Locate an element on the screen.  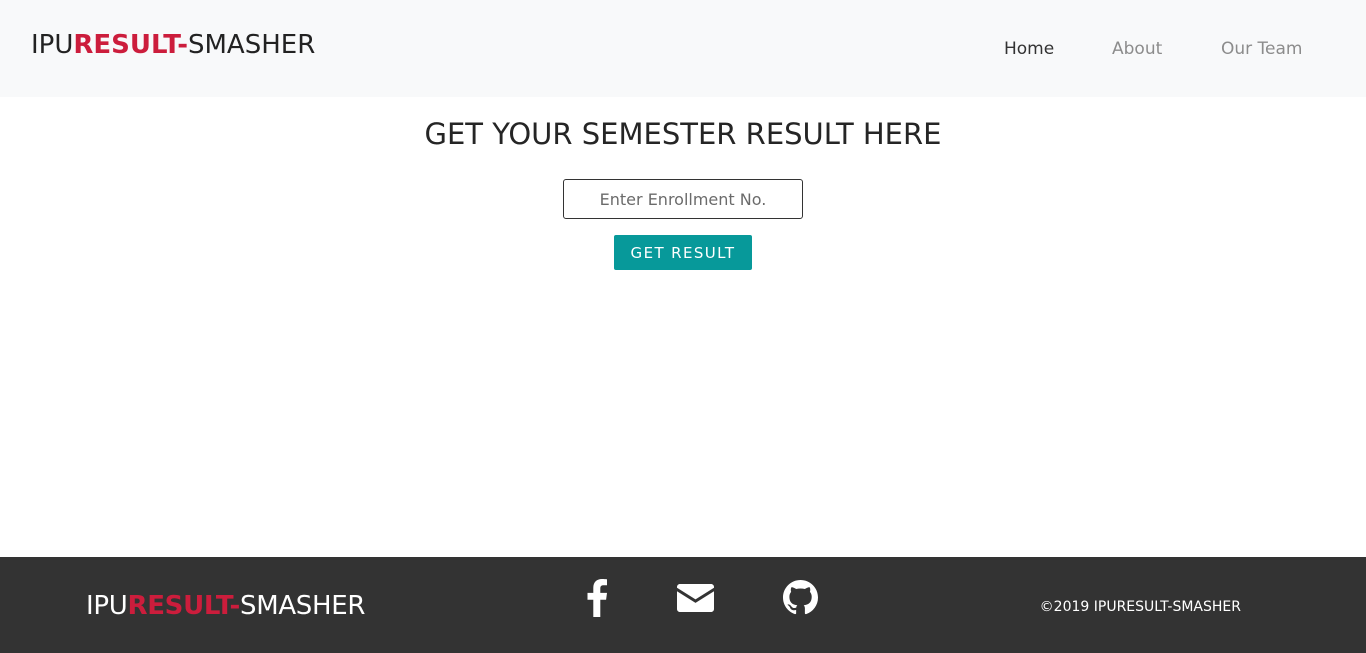
facebook-icon is located at coordinates (597, 598).